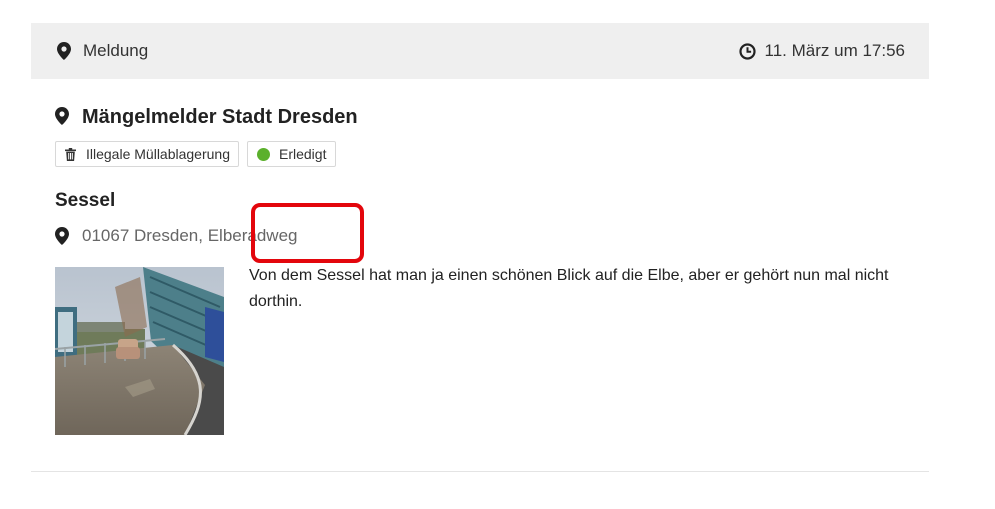 Image resolution: width=995 pixels, height=509 pixels. What do you see at coordinates (70, 154) in the screenshot?
I see `trash-icon` at bounding box center [70, 154].